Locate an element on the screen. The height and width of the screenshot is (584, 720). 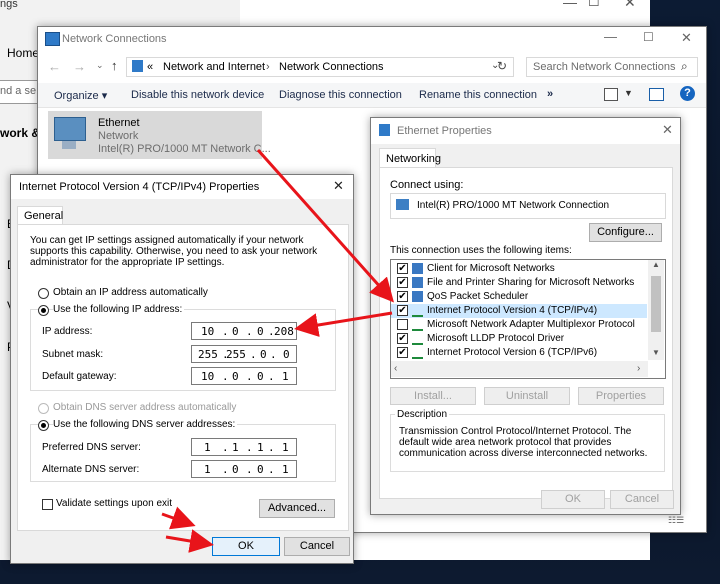
arrow-to-ipv4-item is located at coordinates (325, 226).